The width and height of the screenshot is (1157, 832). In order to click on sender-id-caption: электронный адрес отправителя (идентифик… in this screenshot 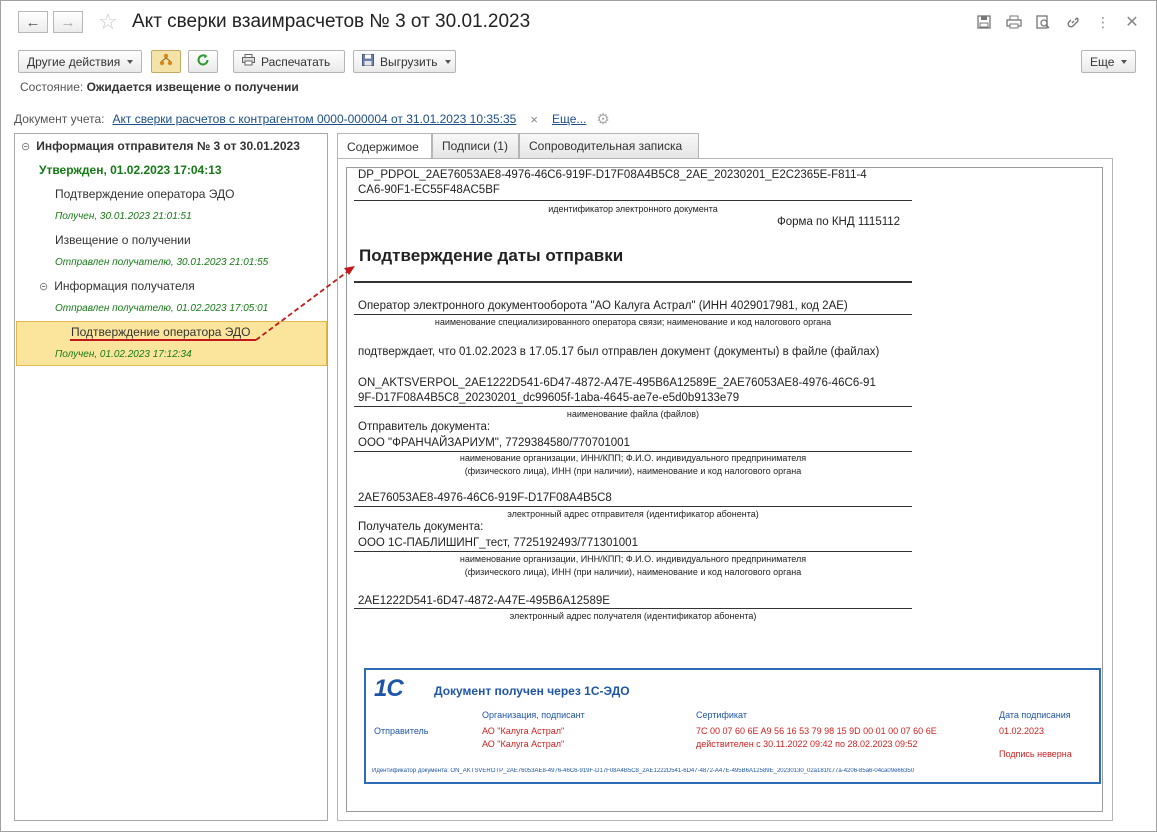, I will do `click(633, 514)`.